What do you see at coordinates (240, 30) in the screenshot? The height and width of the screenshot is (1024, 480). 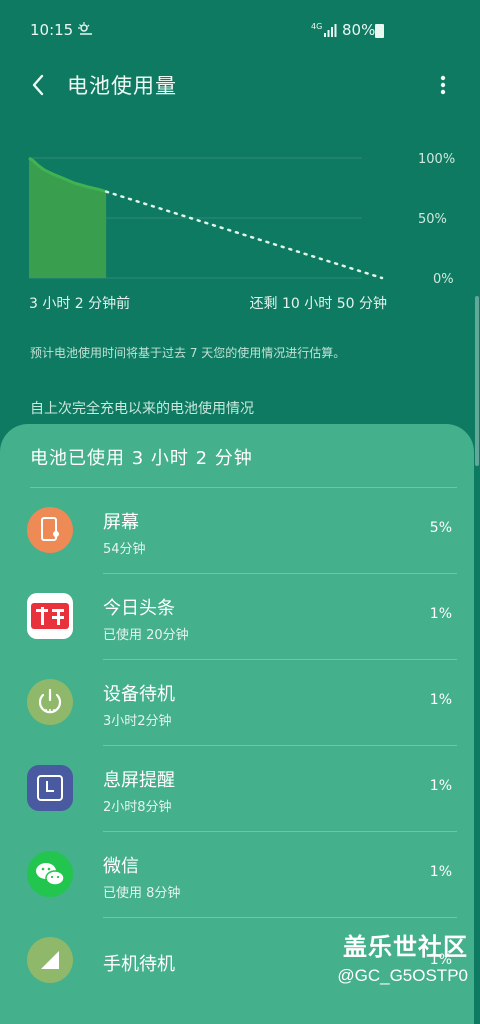 I see `status-bar: 10:15 4G 80%` at bounding box center [240, 30].